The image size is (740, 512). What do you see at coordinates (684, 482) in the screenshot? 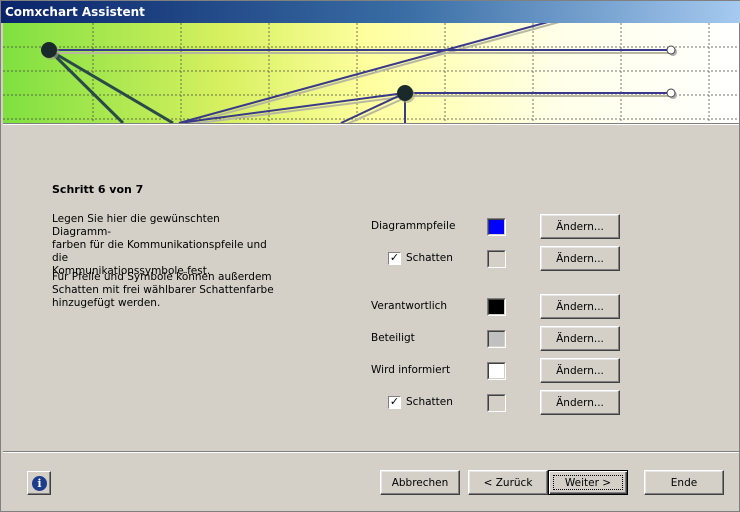
I see `finish-button: Ende` at bounding box center [684, 482].